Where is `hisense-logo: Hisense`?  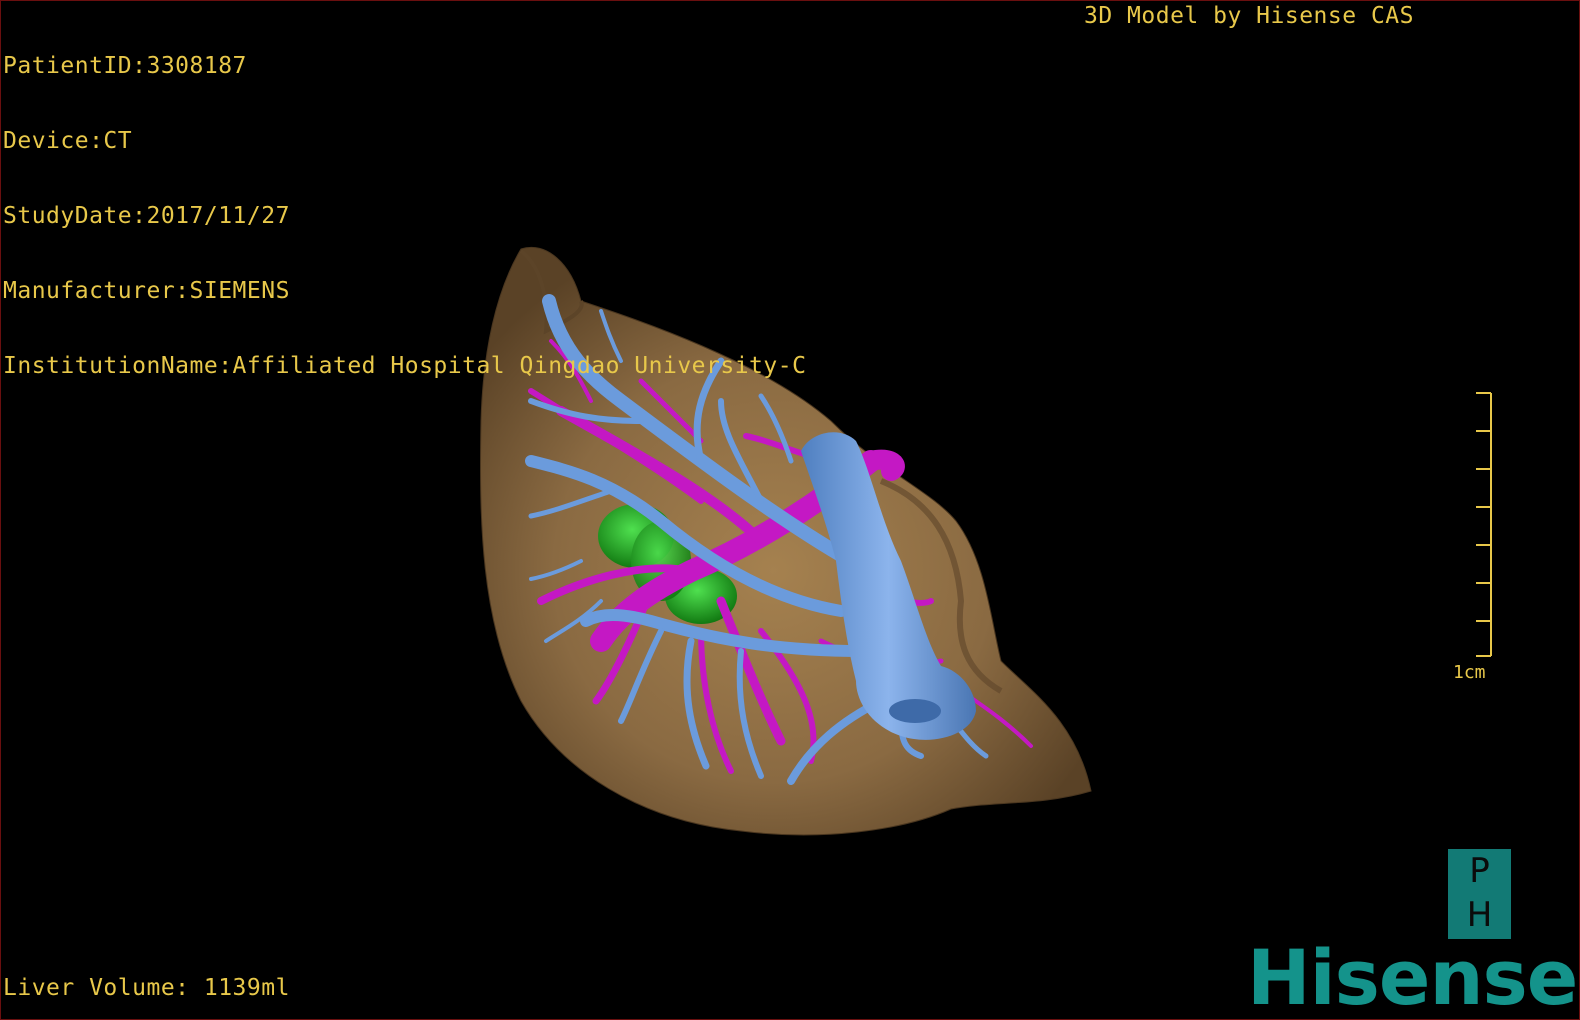 hisense-logo: Hisense is located at coordinates (1412, 976).